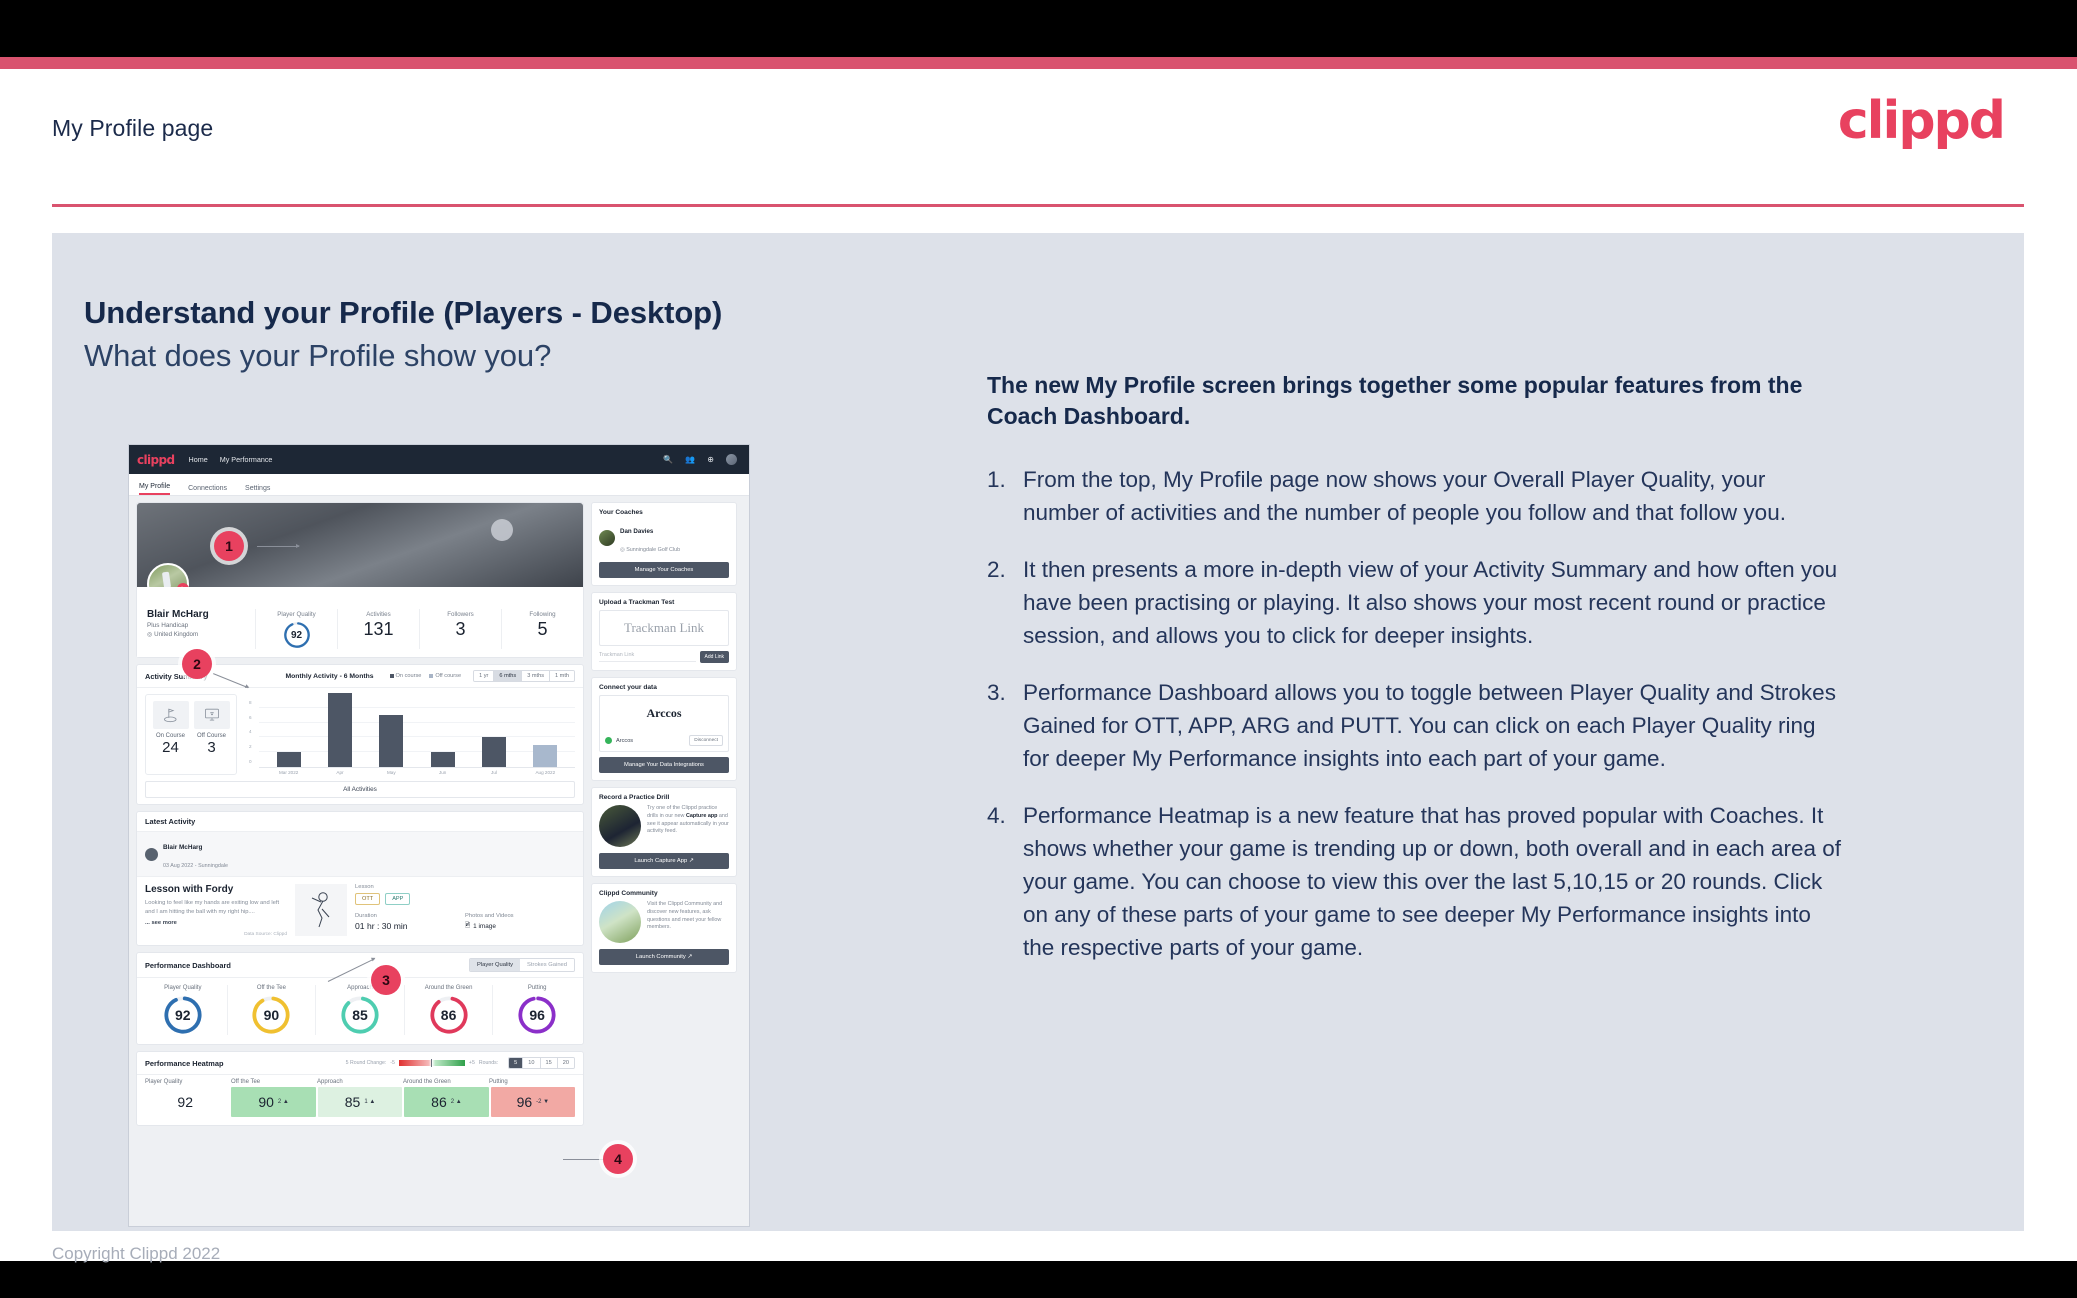 This screenshot has width=2077, height=1298. I want to click on legend-on-course: On course, so click(405, 676).